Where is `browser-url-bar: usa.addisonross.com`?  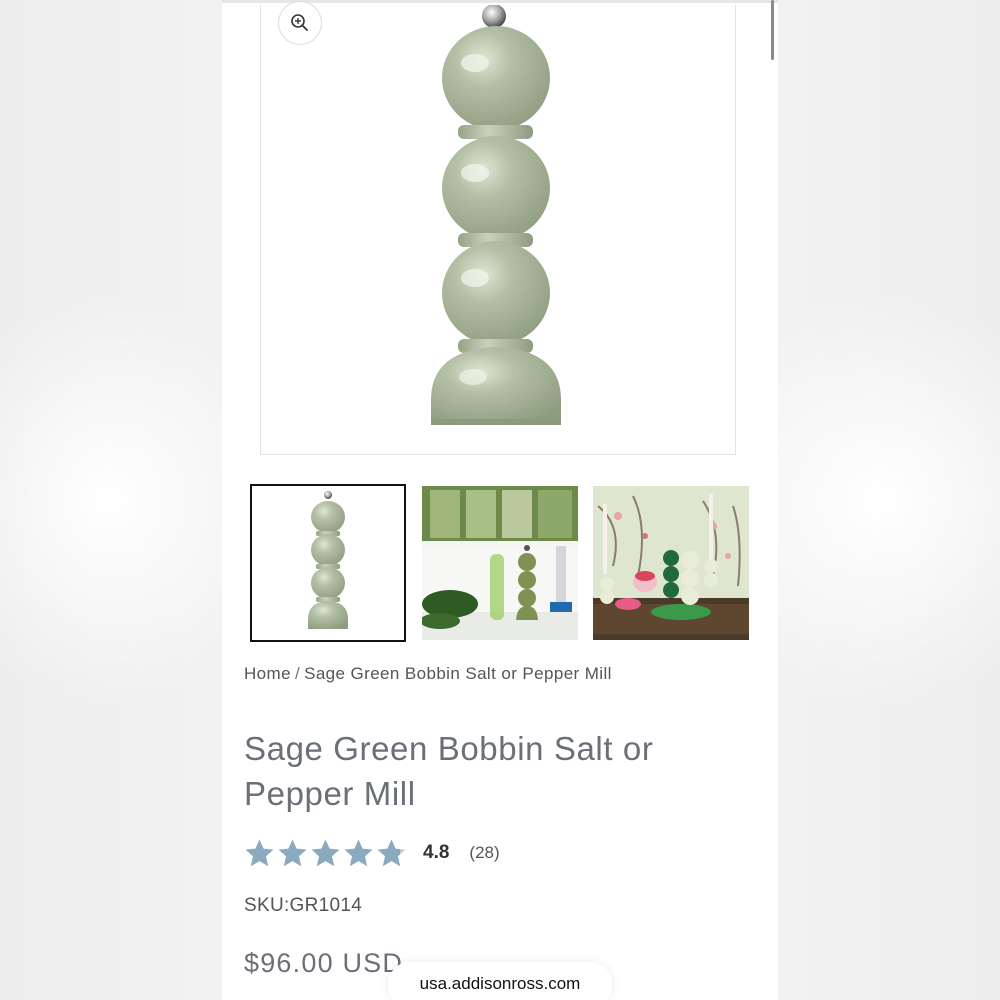 browser-url-bar: usa.addisonross.com is located at coordinates (500, 981).